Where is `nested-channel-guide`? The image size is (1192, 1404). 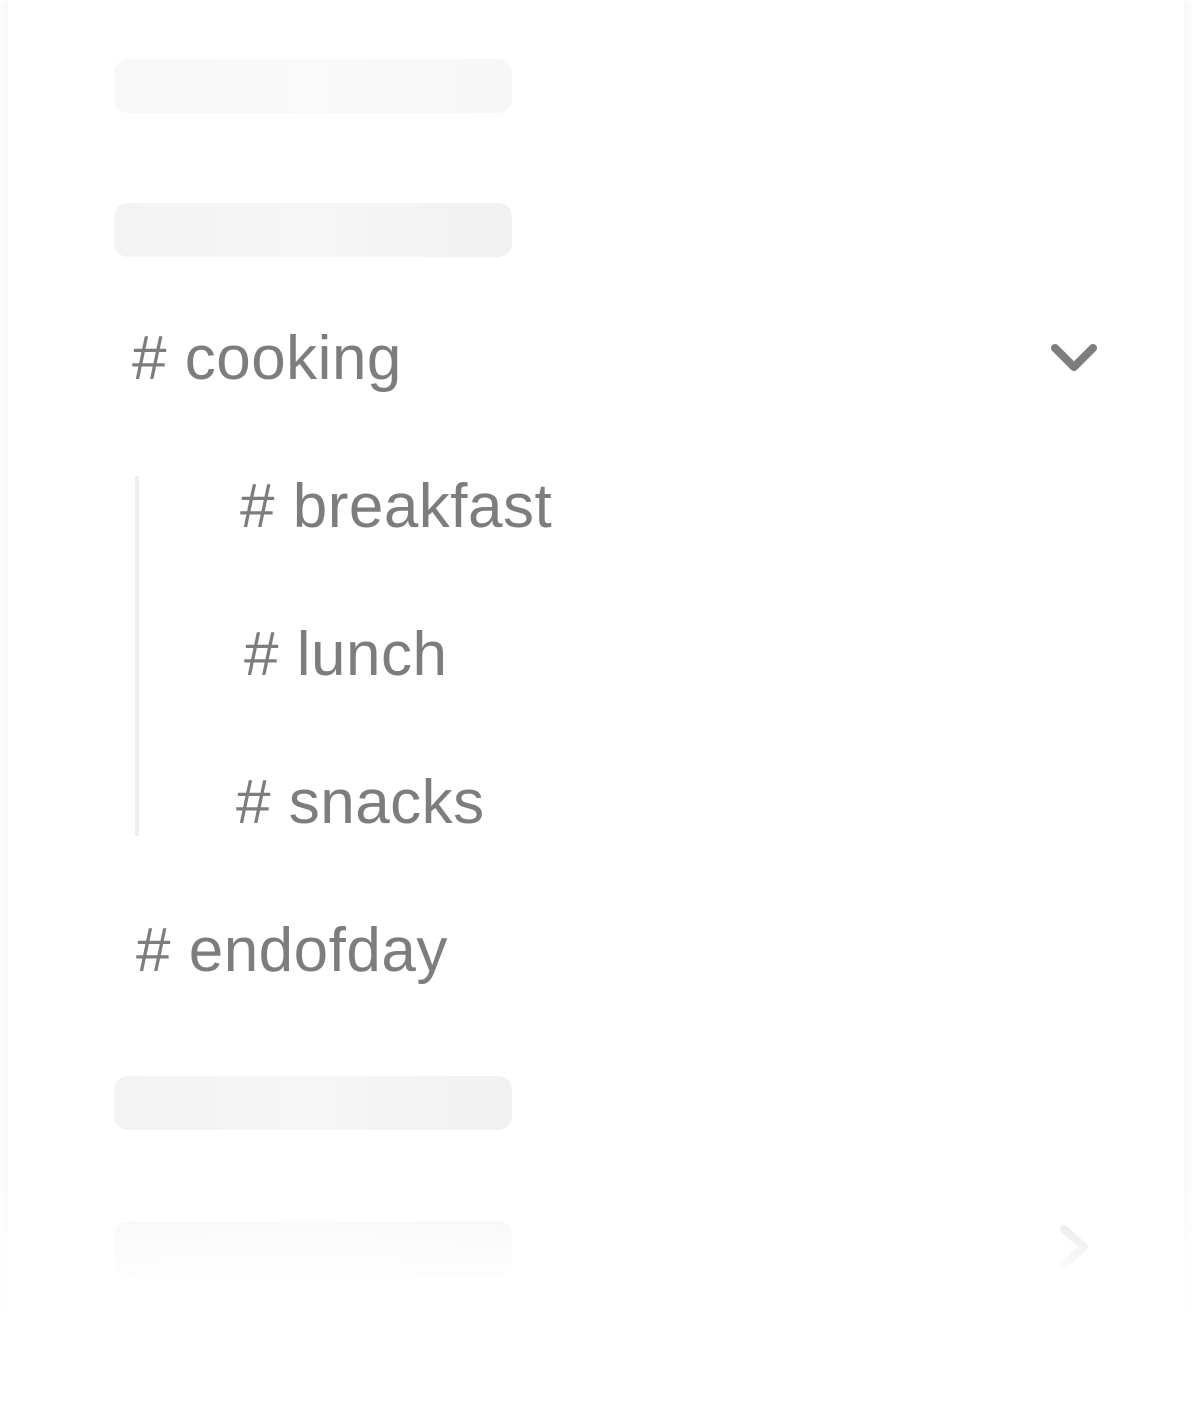 nested-channel-guide is located at coordinates (137, 656).